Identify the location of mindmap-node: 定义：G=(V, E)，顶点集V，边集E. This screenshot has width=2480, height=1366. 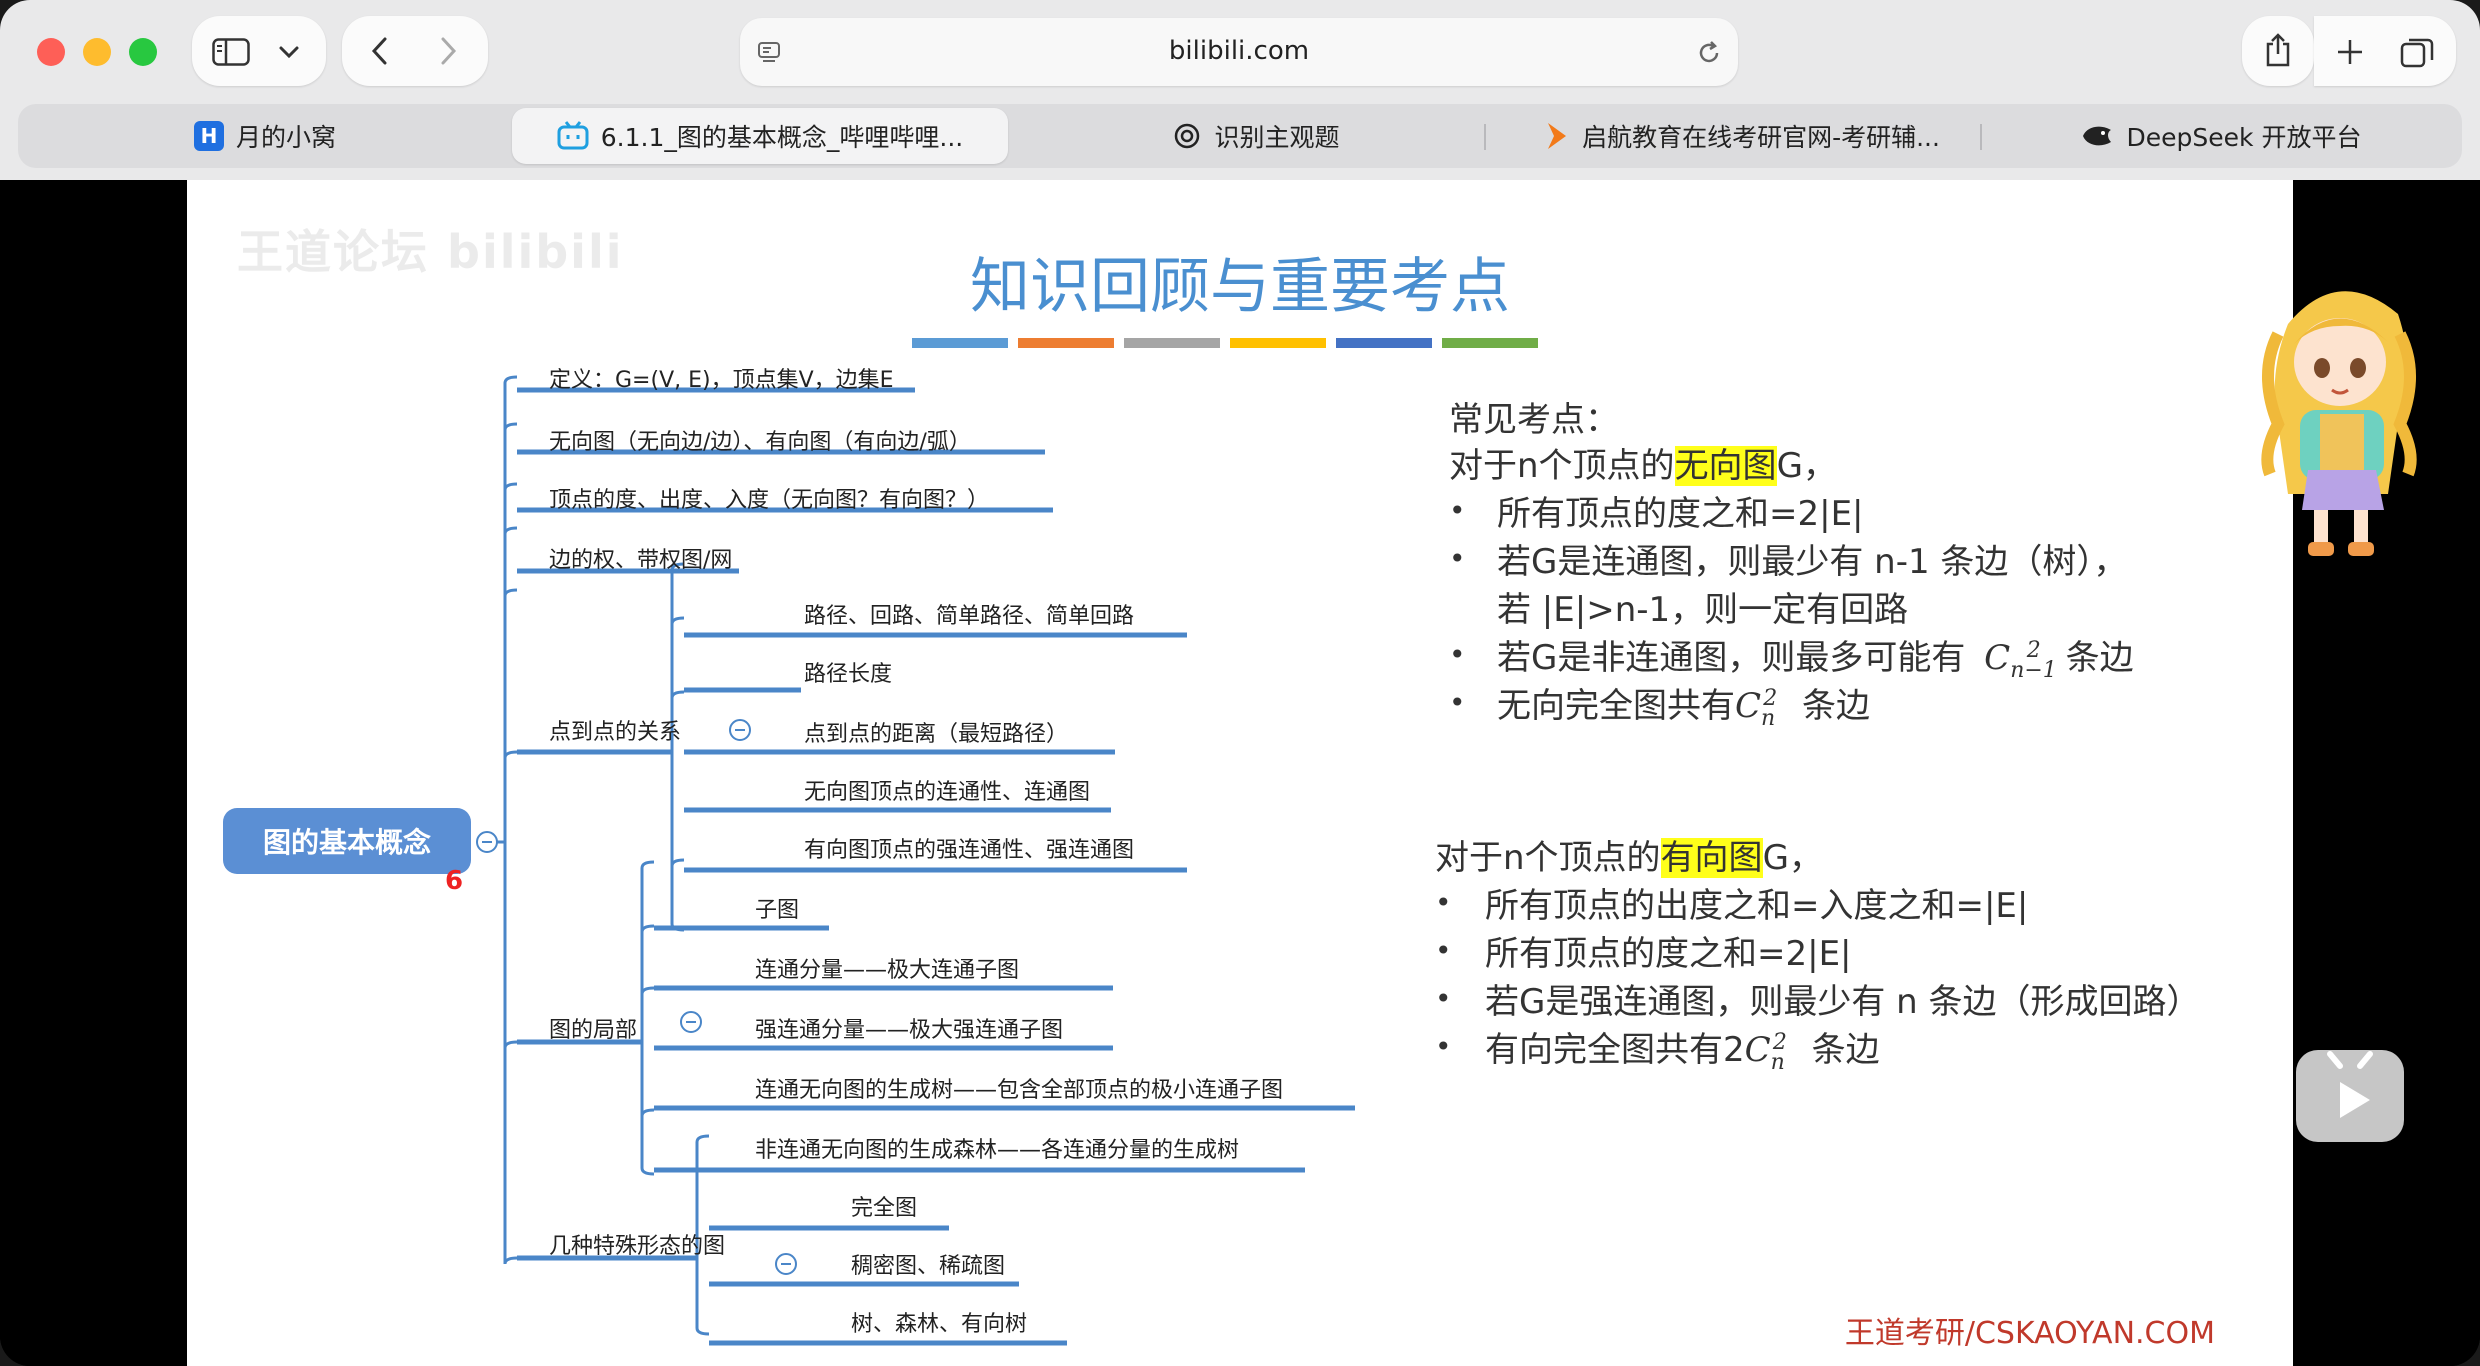
(721, 380).